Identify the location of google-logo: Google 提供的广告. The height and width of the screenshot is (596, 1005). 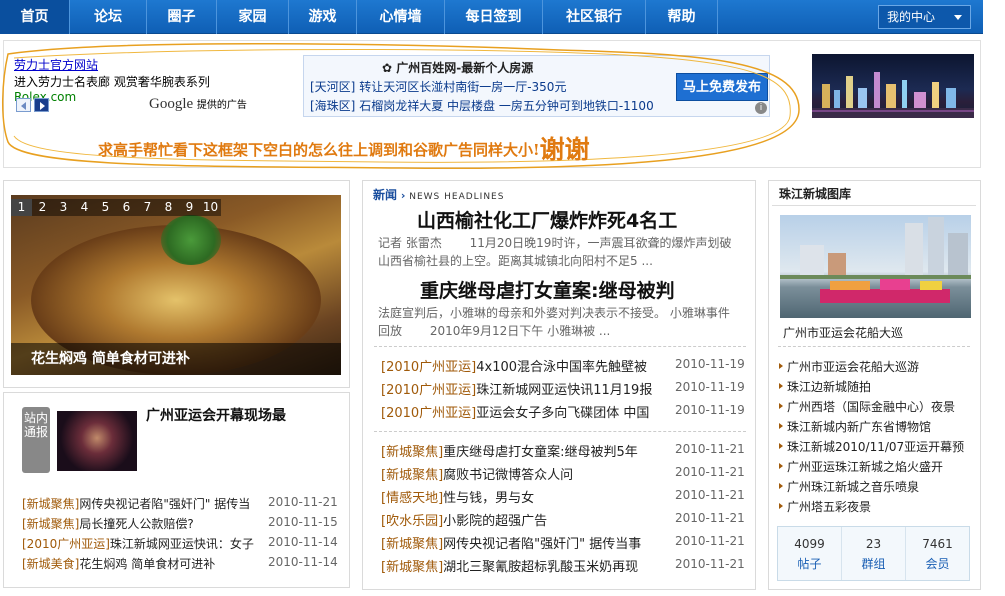
(198, 104).